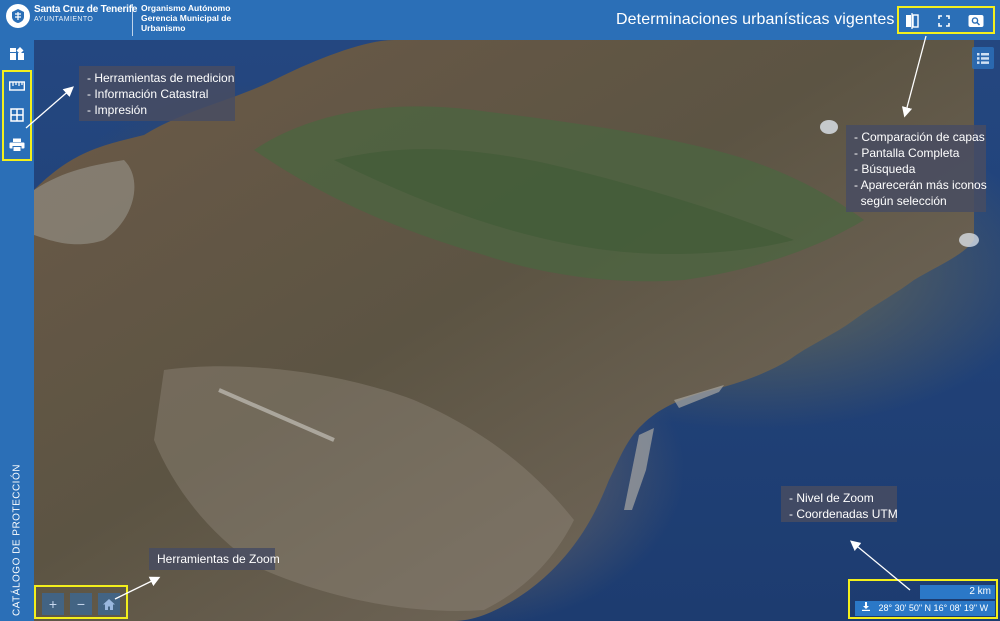 Image resolution: width=1000 pixels, height=621 pixels. I want to click on callout-line: - Herramientas de medicion, so click(161, 78).